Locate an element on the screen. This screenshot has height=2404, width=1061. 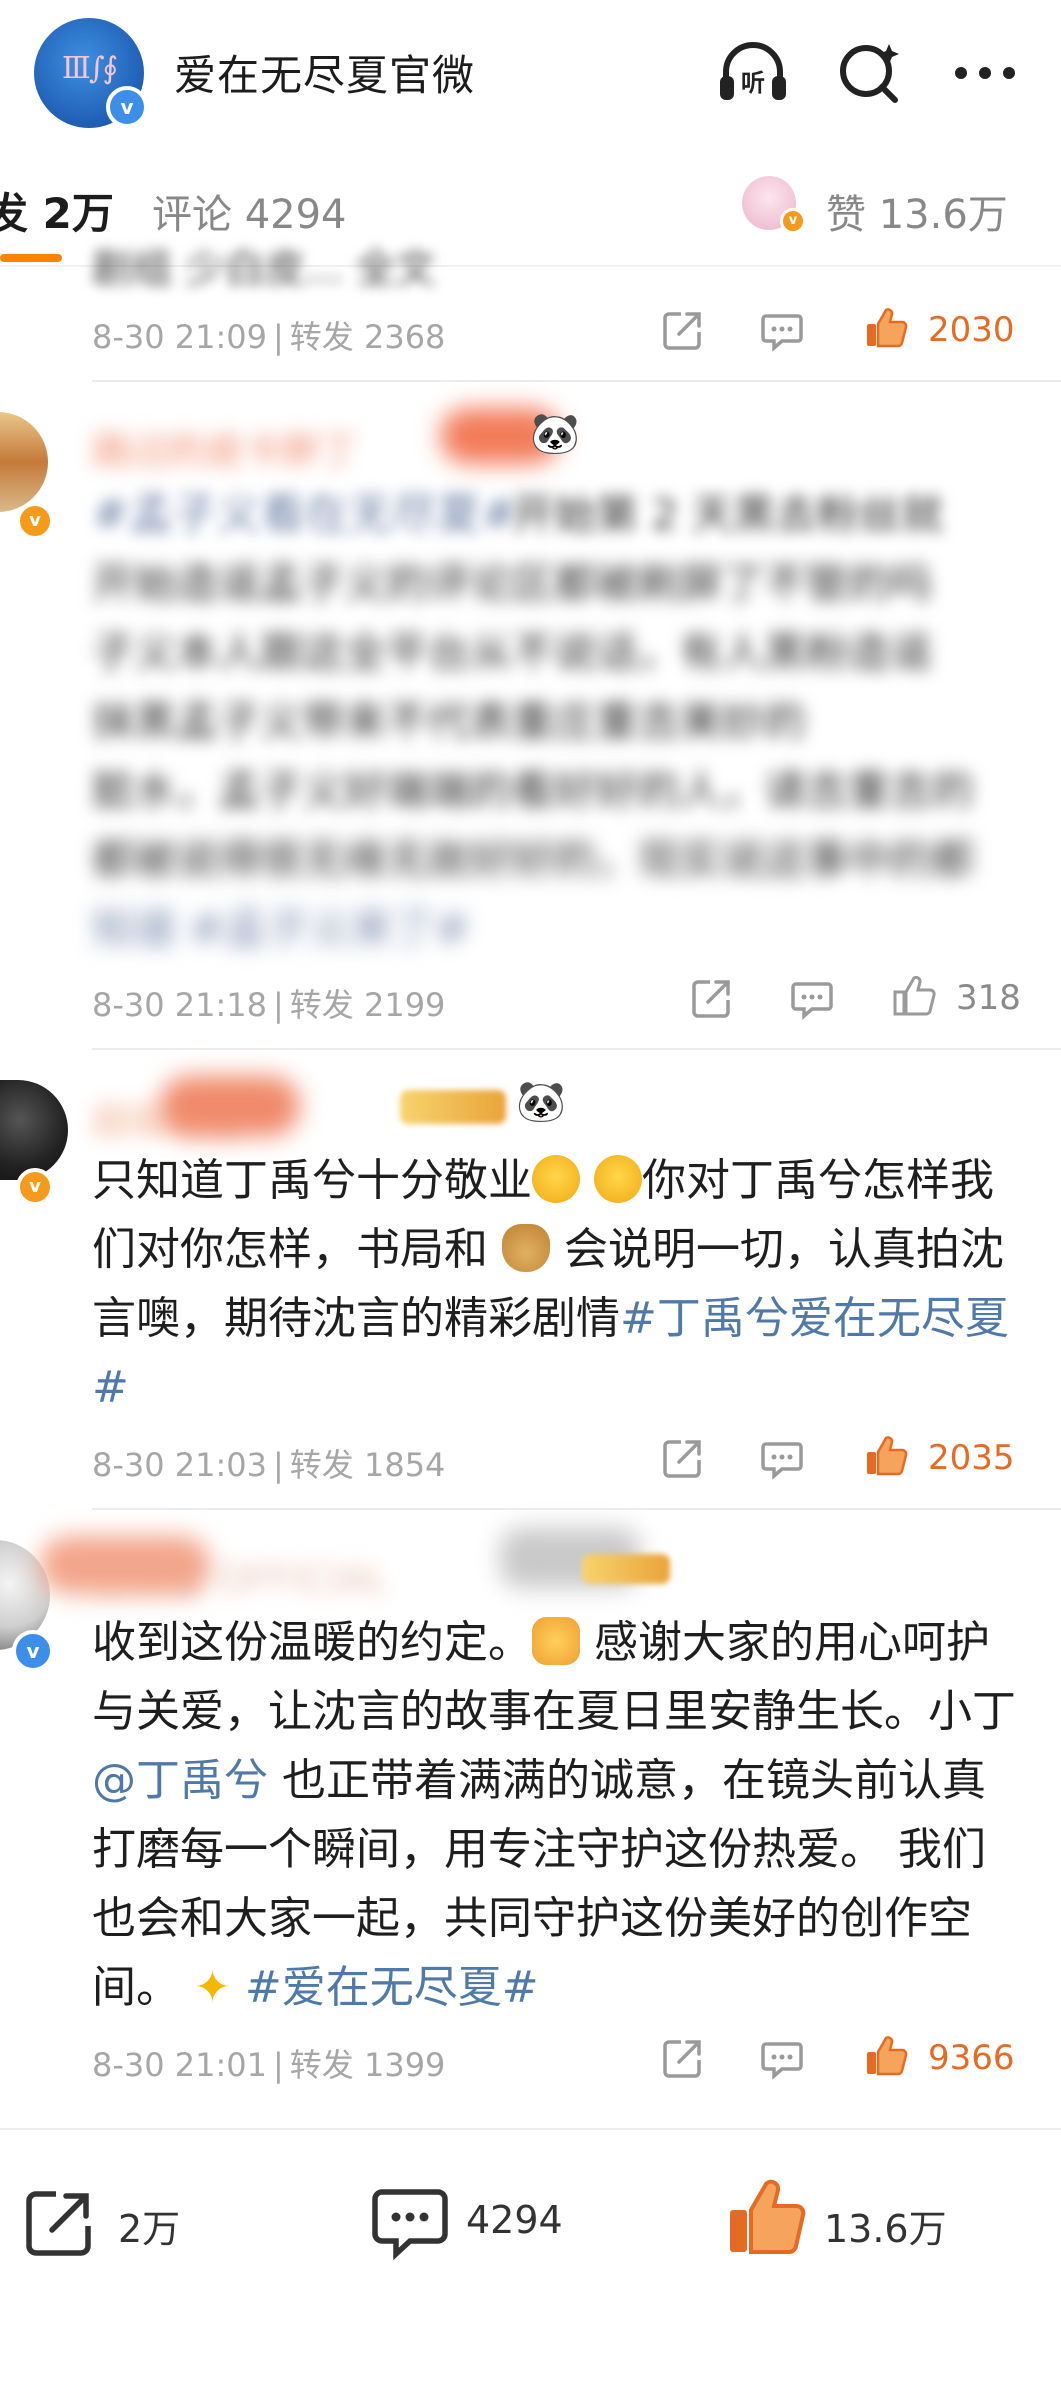
sparkles-emoji-icon: ✦ is located at coordinates (212, 1987).